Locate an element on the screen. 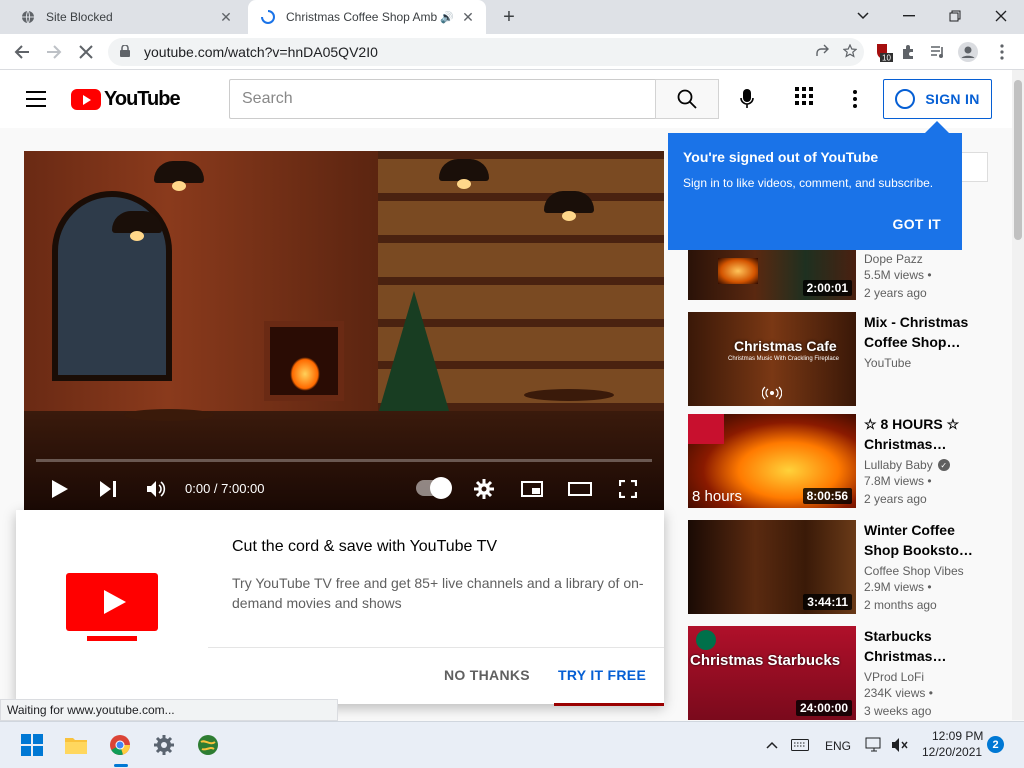 The height and width of the screenshot is (768, 1024). new-tab-button: + is located at coordinates (509, 17).